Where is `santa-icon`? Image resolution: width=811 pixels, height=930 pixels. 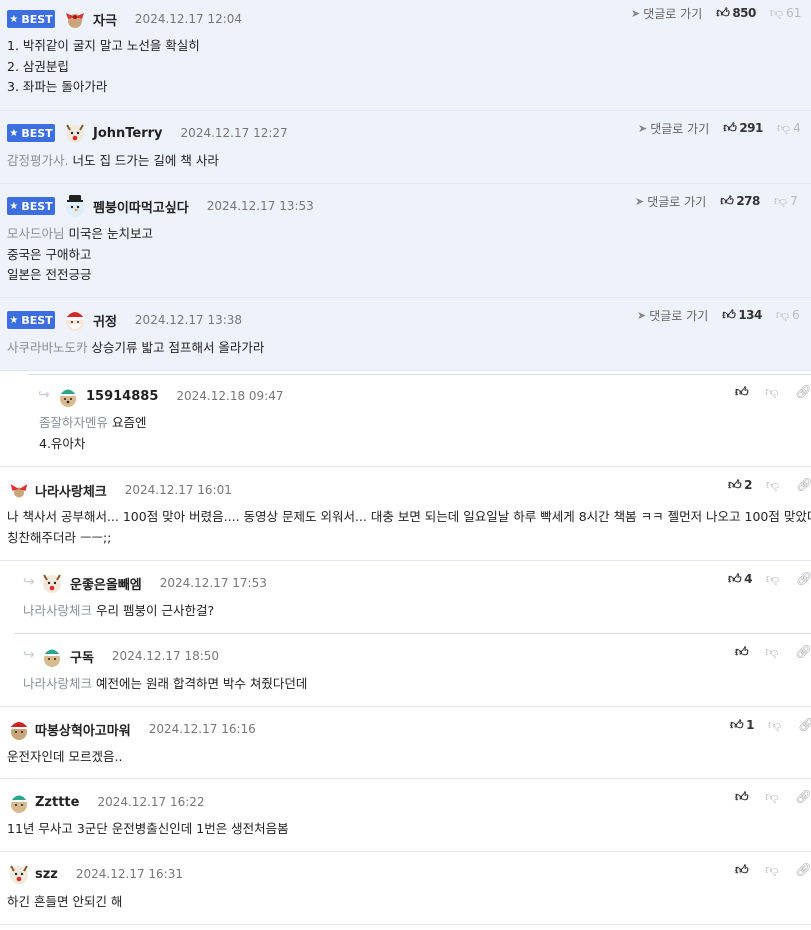
santa-icon is located at coordinates (75, 320).